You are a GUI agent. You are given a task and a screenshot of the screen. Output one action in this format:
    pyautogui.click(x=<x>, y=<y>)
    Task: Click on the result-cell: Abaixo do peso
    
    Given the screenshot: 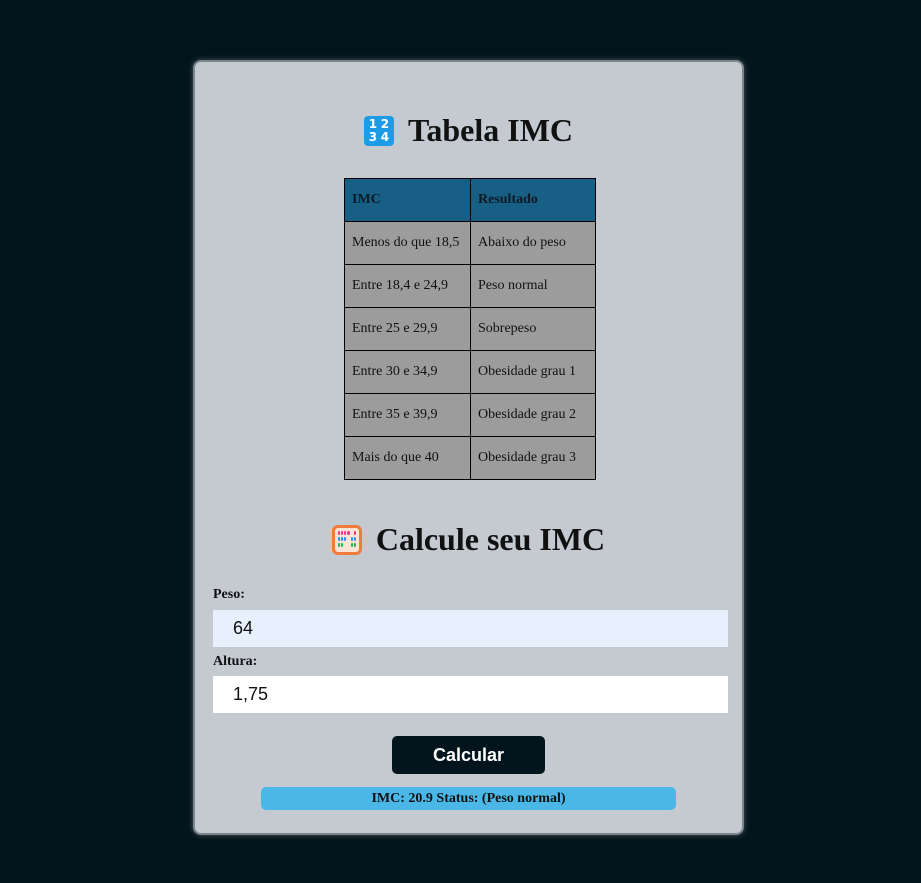 What is the action you would take?
    pyautogui.click(x=533, y=243)
    